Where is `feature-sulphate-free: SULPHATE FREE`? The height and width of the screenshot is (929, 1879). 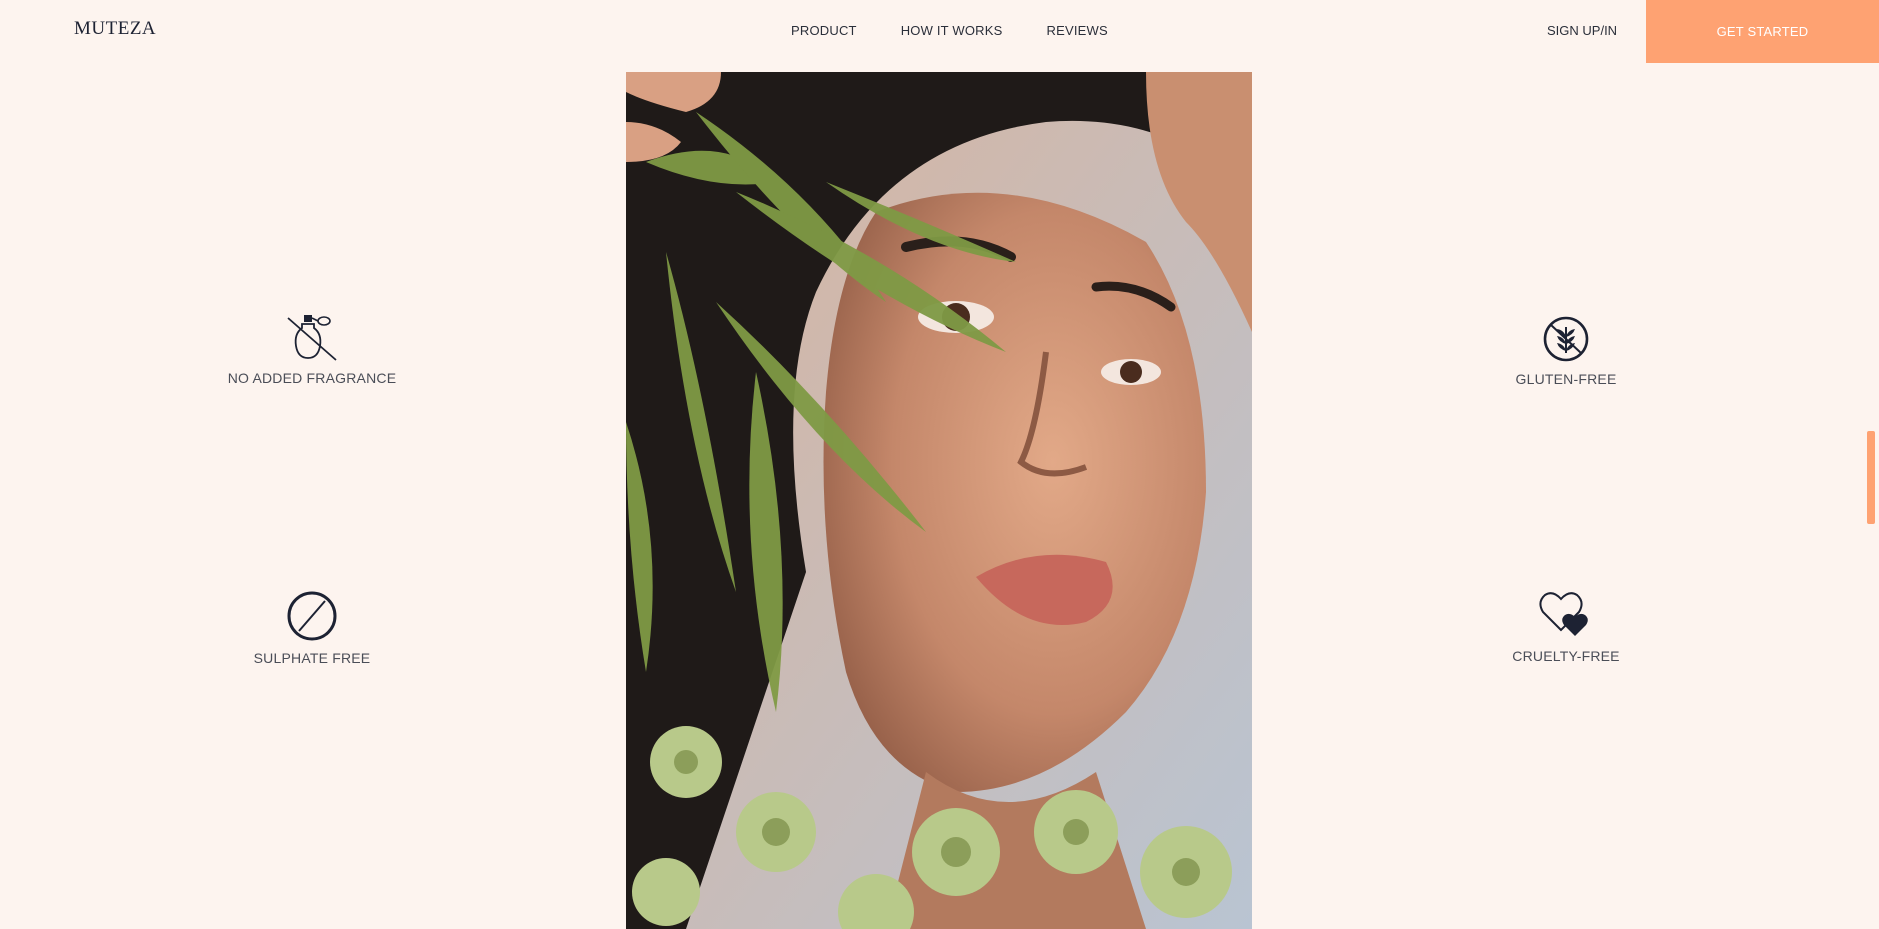 feature-sulphate-free: SULPHATE FREE is located at coordinates (312, 628).